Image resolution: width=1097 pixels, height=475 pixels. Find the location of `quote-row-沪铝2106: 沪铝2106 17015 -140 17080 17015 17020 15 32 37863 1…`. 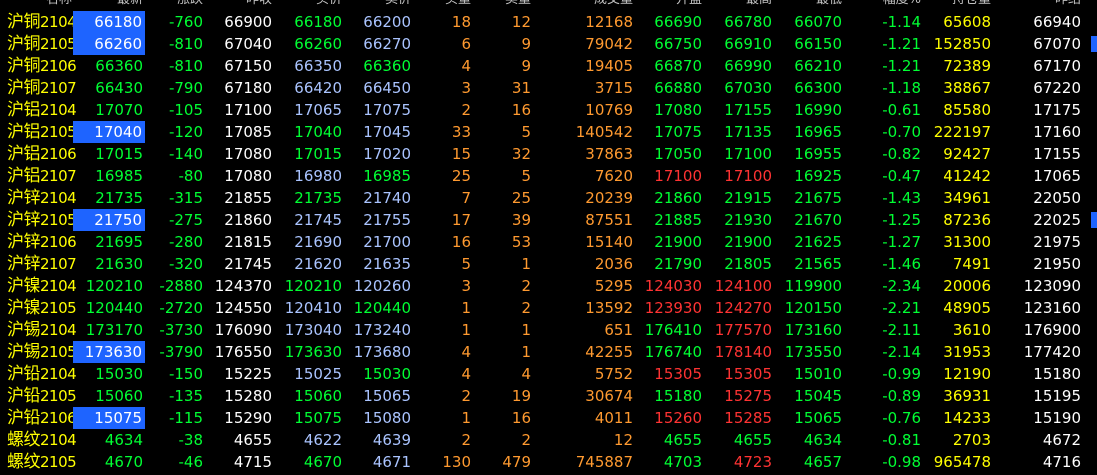

quote-row-沪铝2106: 沪铝2106 17015 -140 17080 17015 17020 15 32 37863 1… is located at coordinates (548, 154).